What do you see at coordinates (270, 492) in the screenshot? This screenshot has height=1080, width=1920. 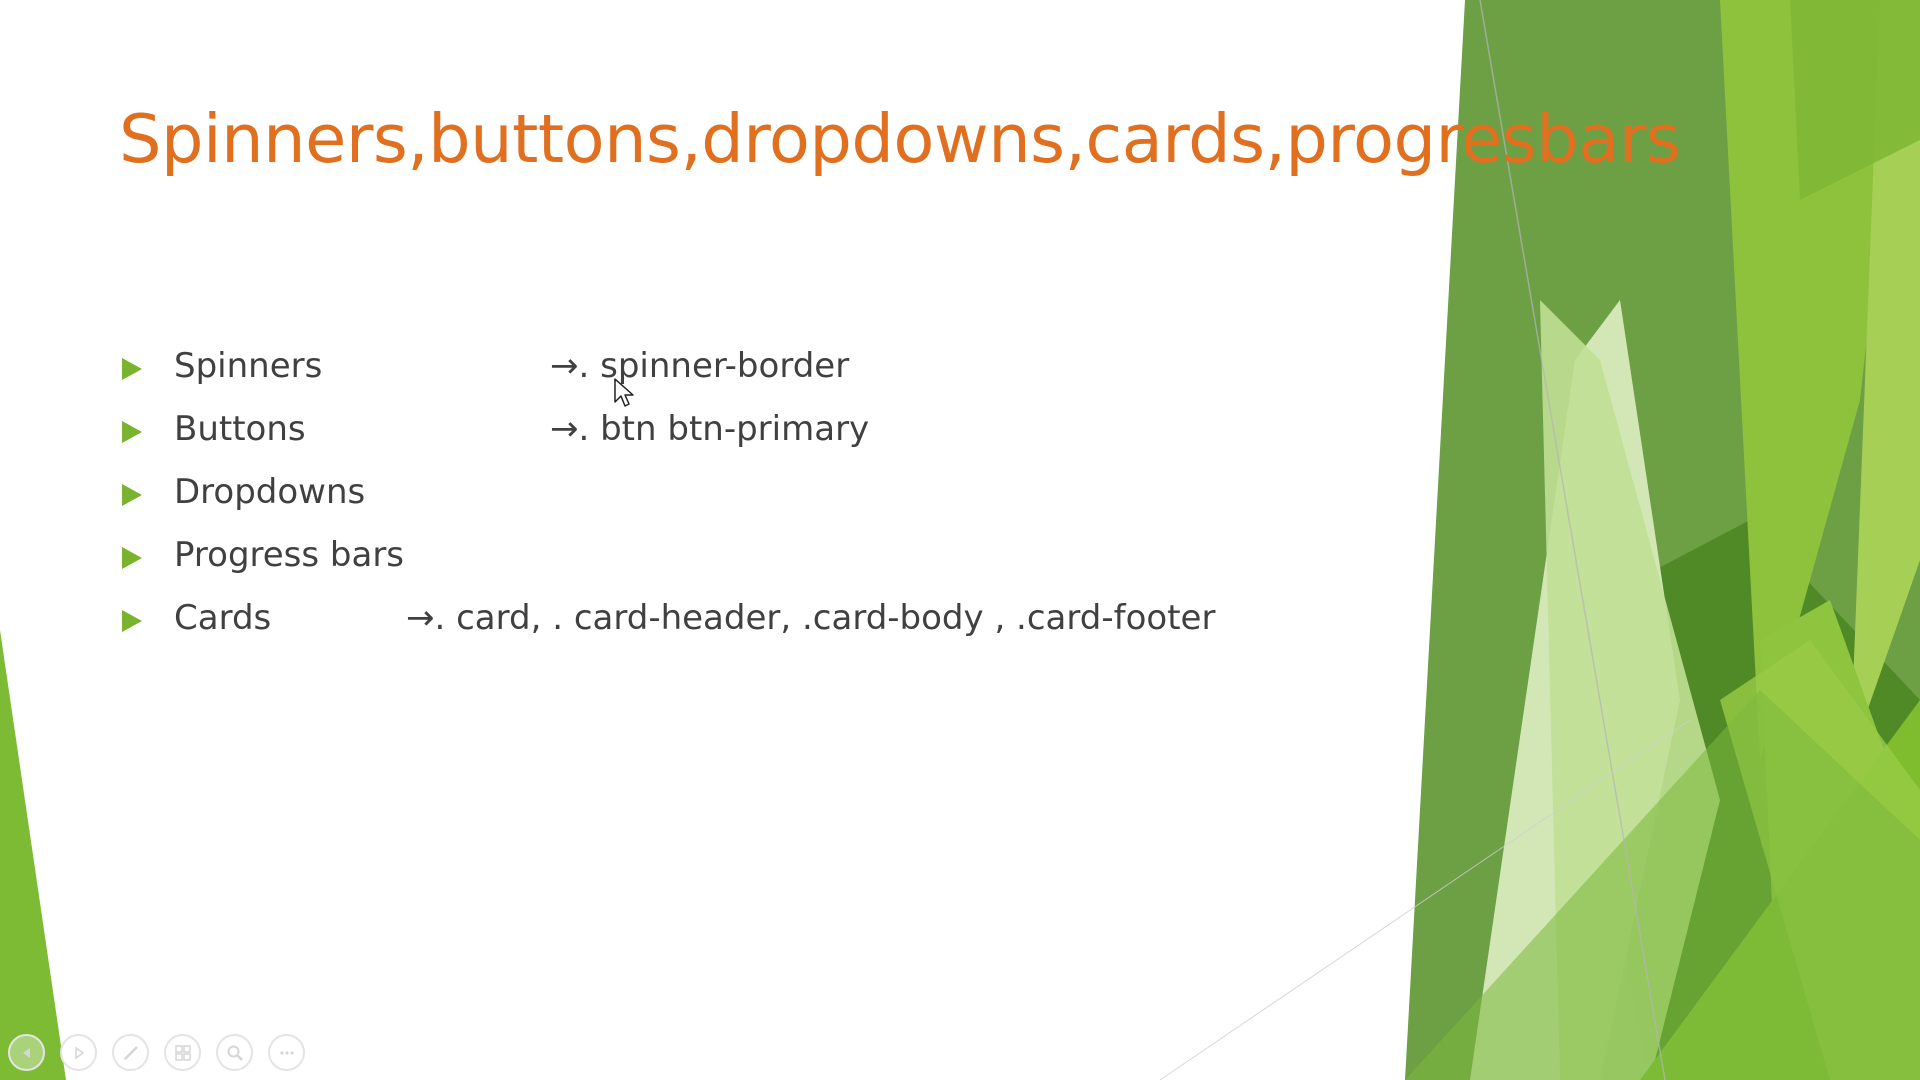 I see `bullet-label: Dropdowns` at bounding box center [270, 492].